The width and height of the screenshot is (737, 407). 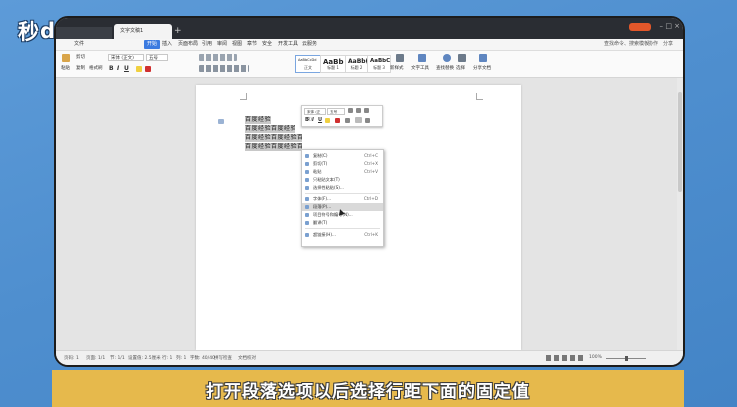 What do you see at coordinates (221, 121) in the screenshot?
I see `paragraph-handle-icon` at bounding box center [221, 121].